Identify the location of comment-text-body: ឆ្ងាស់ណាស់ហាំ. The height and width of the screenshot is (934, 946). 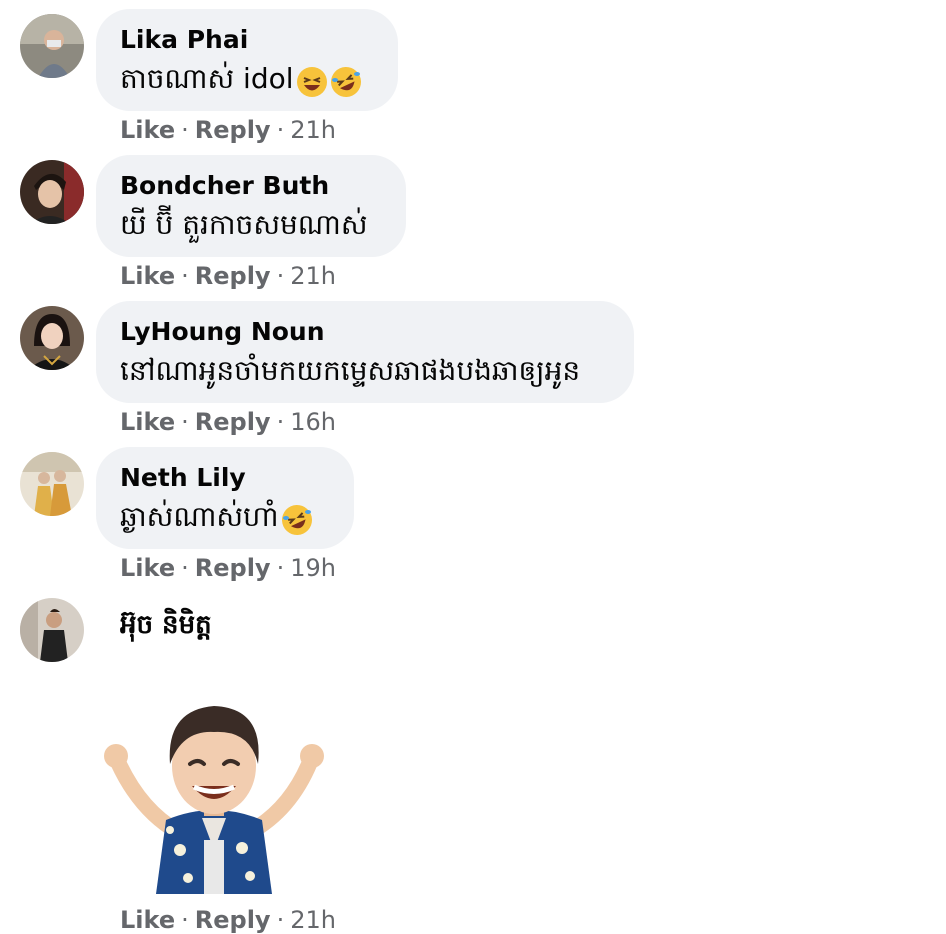
(199, 516).